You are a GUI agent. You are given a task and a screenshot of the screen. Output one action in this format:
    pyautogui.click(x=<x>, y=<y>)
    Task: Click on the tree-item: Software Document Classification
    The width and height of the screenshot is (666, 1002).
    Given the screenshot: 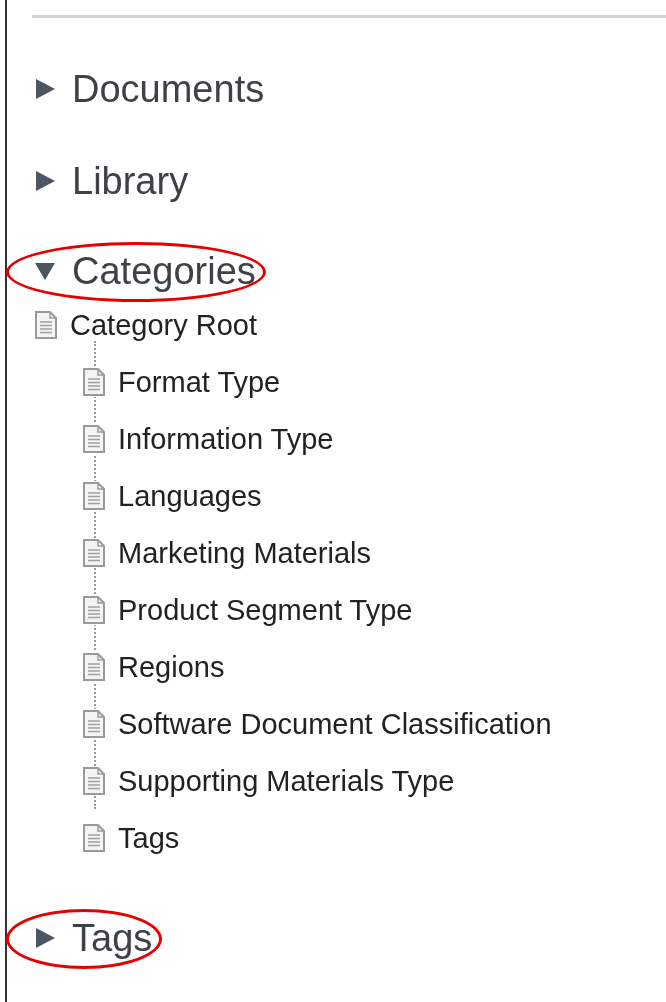 What is the action you would take?
    pyautogui.click(x=374, y=723)
    